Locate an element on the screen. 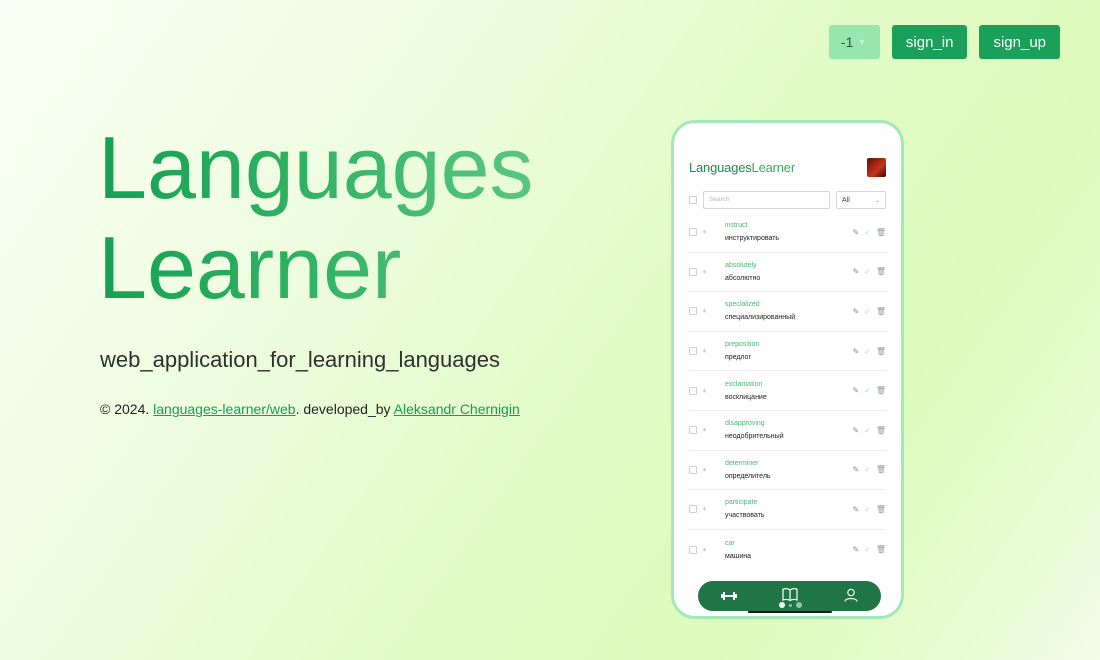 Image resolution: width=1100 pixels, height=660 pixels. home-indicator is located at coordinates (790, 612).